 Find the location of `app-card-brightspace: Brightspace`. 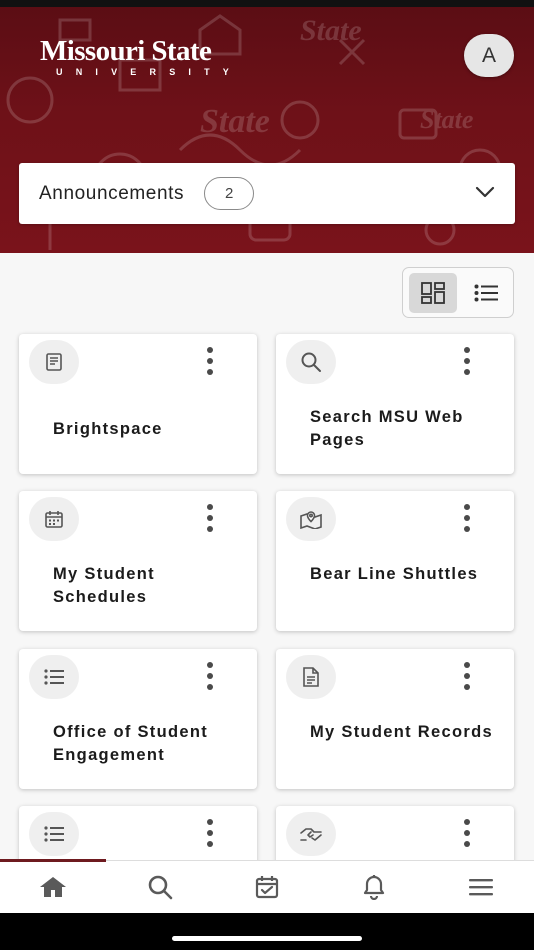

app-card-brightspace: Brightspace is located at coordinates (138, 404).